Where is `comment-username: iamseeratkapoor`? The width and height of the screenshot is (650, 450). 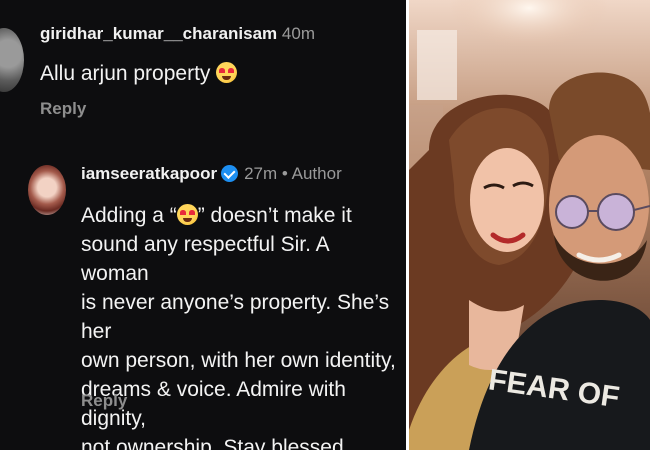 comment-username: iamseeratkapoor is located at coordinates (149, 173).